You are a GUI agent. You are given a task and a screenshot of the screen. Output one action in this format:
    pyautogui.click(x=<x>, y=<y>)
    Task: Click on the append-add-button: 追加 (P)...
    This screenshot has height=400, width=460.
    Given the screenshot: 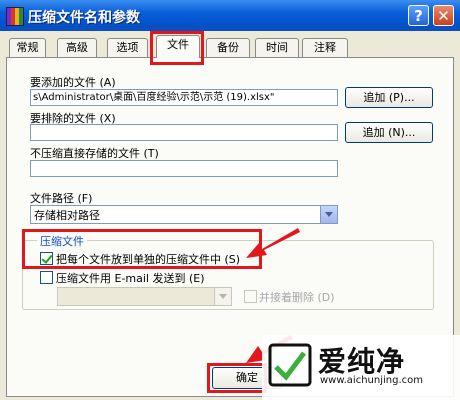 What is the action you would take?
    pyautogui.click(x=389, y=97)
    